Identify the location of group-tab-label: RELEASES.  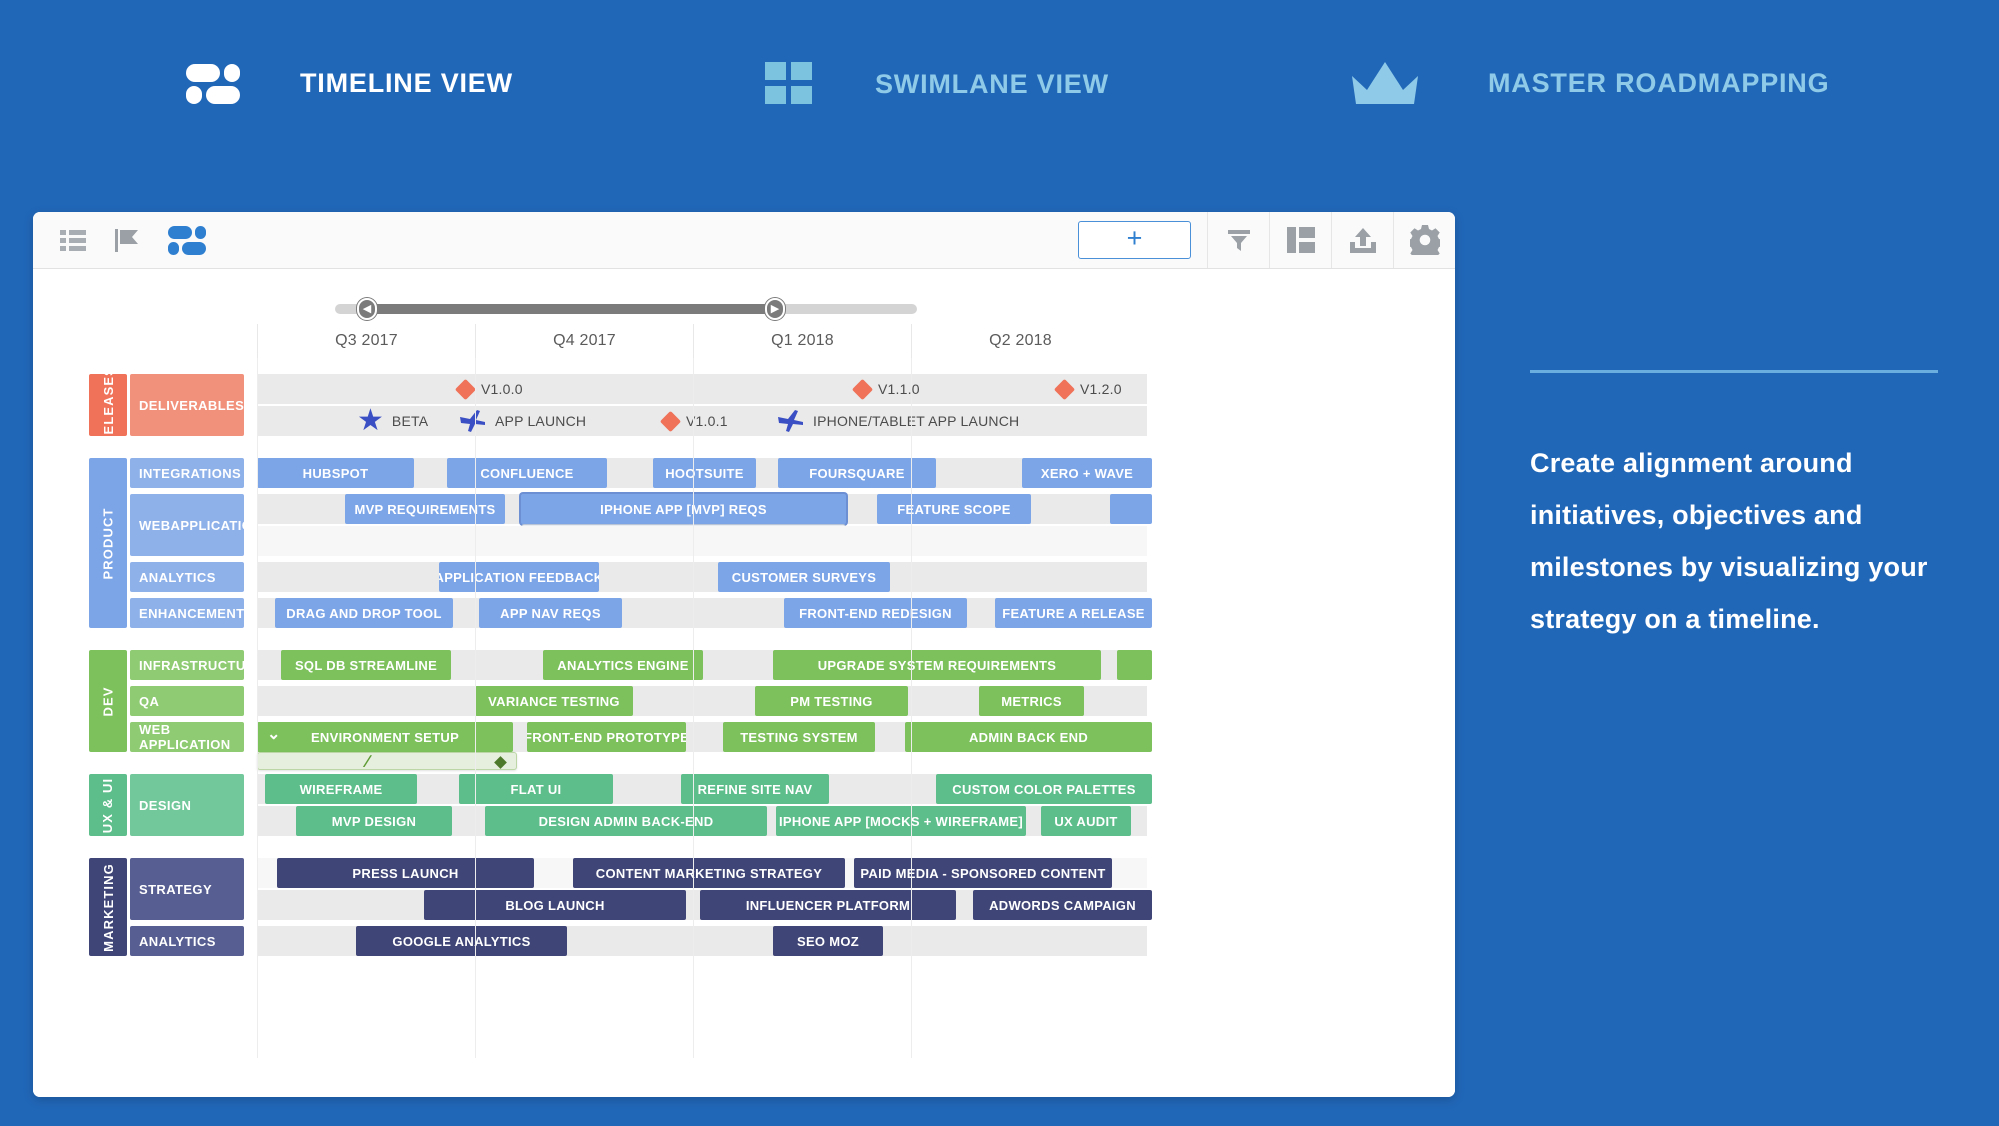
(108, 405).